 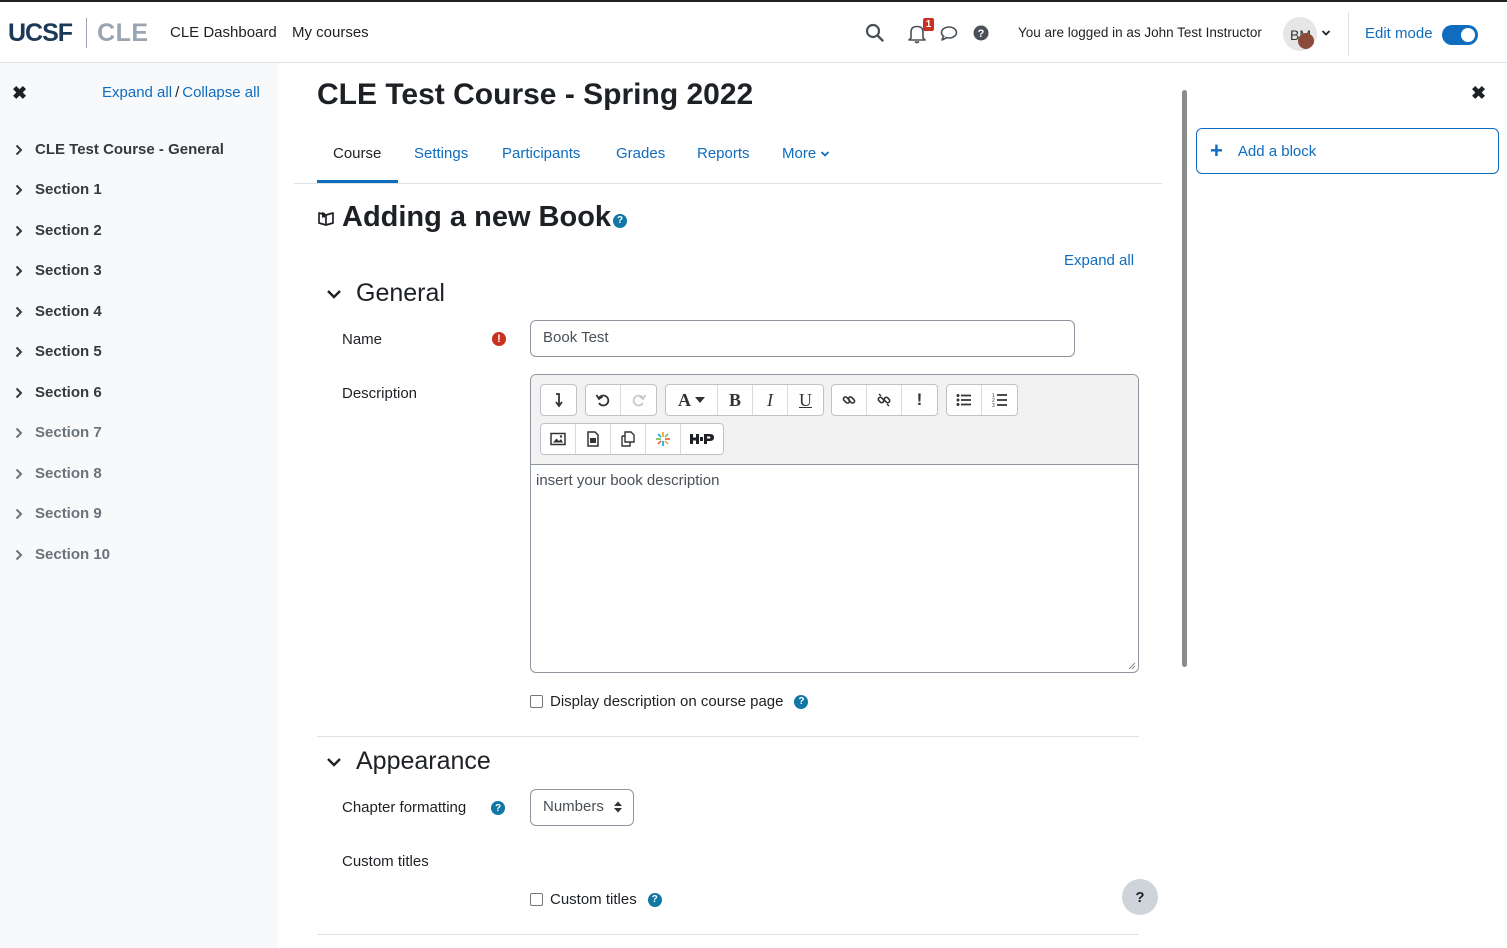 What do you see at coordinates (999, 400) in the screenshot?
I see `ordered-list-icon: 123` at bounding box center [999, 400].